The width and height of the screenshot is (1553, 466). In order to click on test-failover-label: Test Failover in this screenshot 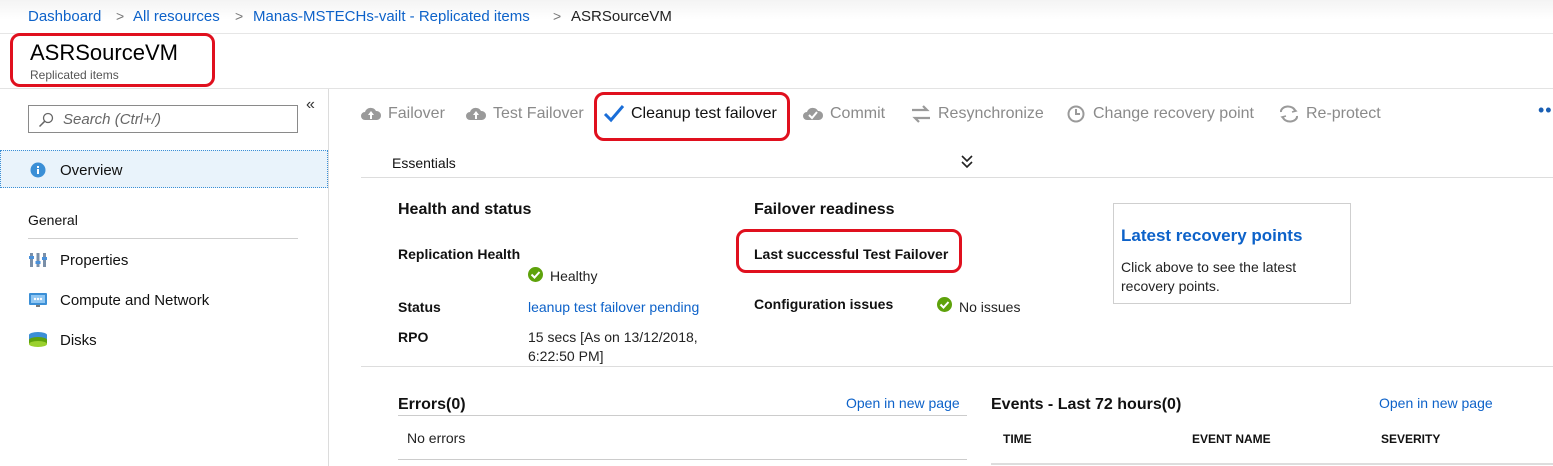, I will do `click(538, 113)`.